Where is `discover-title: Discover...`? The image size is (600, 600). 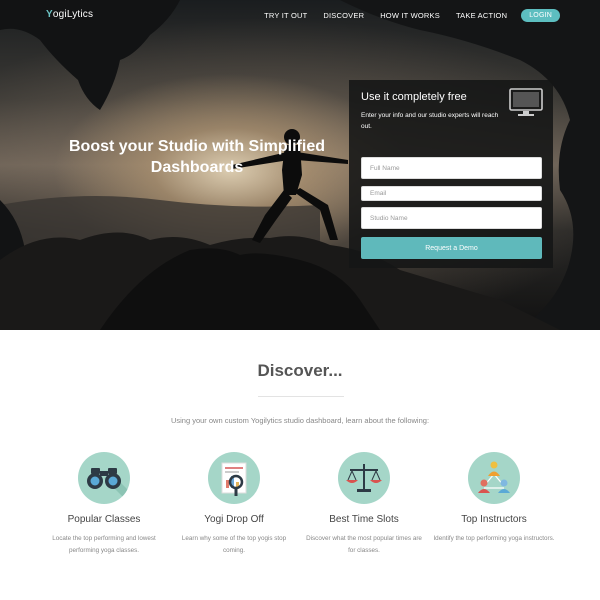 discover-title: Discover... is located at coordinates (300, 370).